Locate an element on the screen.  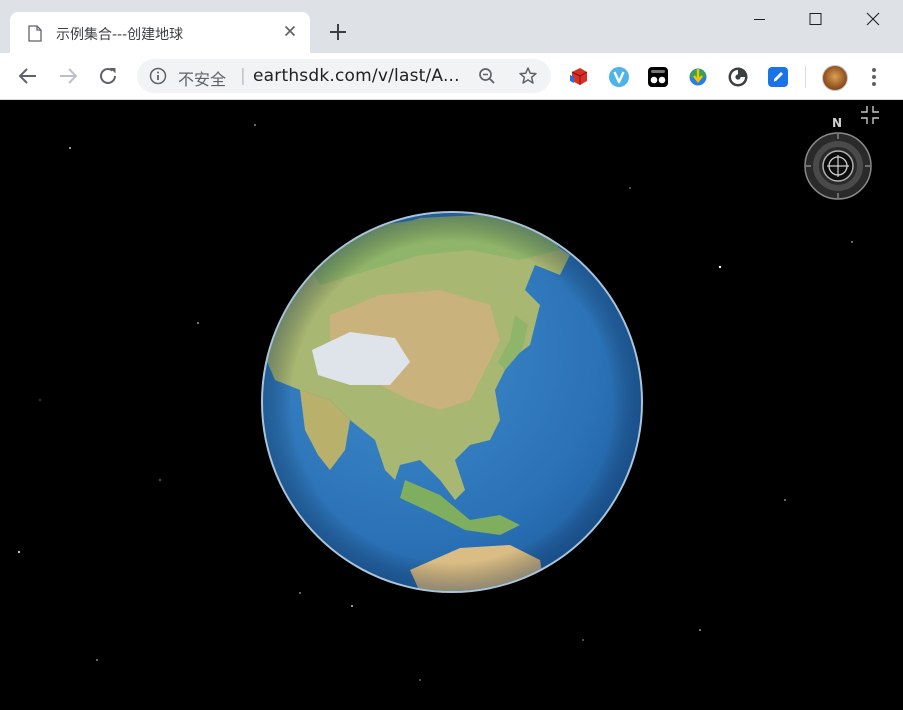
maximize-icon is located at coordinates (815, 19).